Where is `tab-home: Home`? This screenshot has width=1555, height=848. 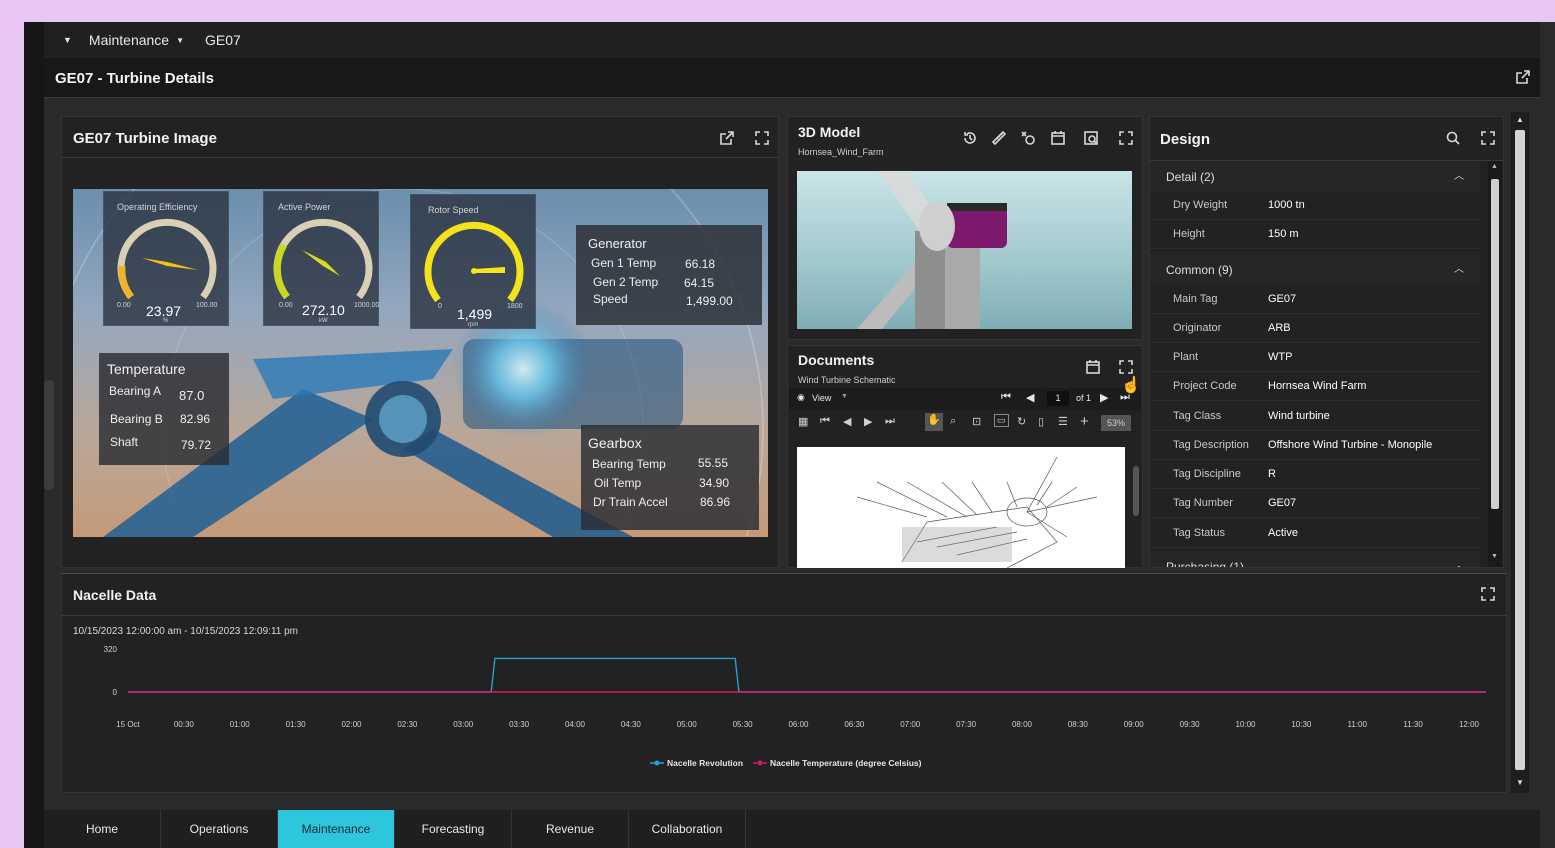 tab-home: Home is located at coordinates (102, 829).